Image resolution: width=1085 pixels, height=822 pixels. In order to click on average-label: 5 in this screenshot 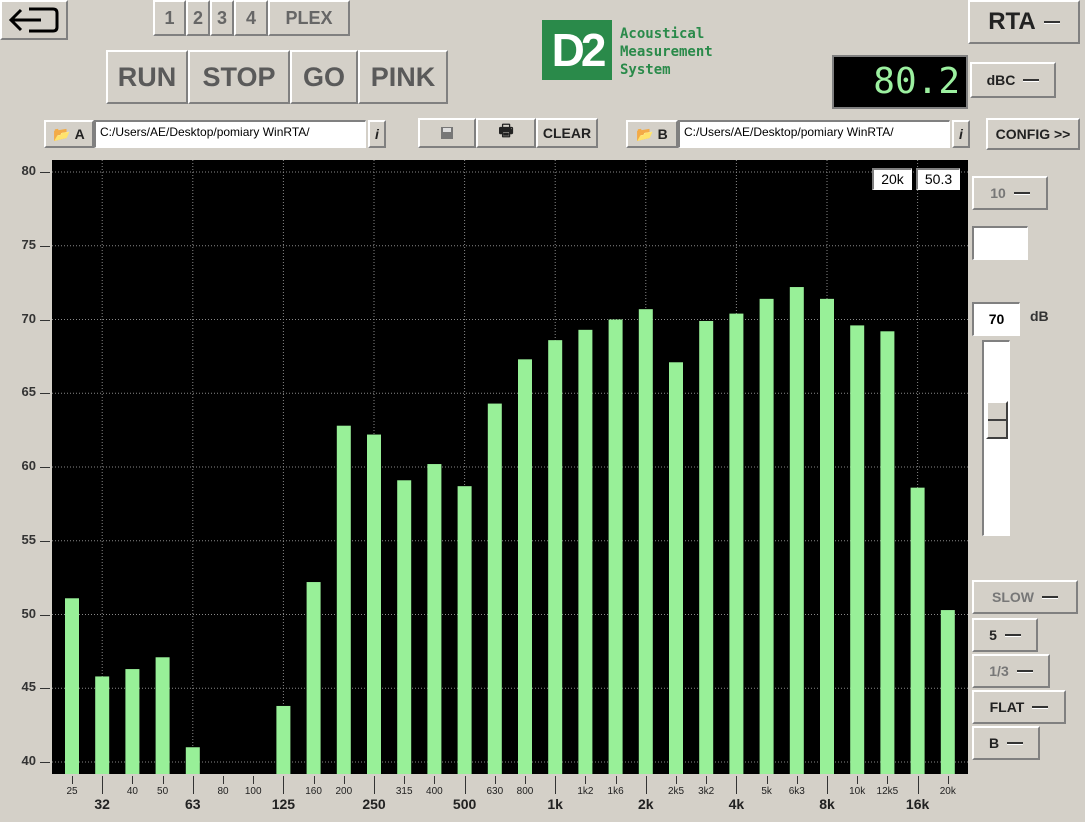, I will do `click(993, 635)`.